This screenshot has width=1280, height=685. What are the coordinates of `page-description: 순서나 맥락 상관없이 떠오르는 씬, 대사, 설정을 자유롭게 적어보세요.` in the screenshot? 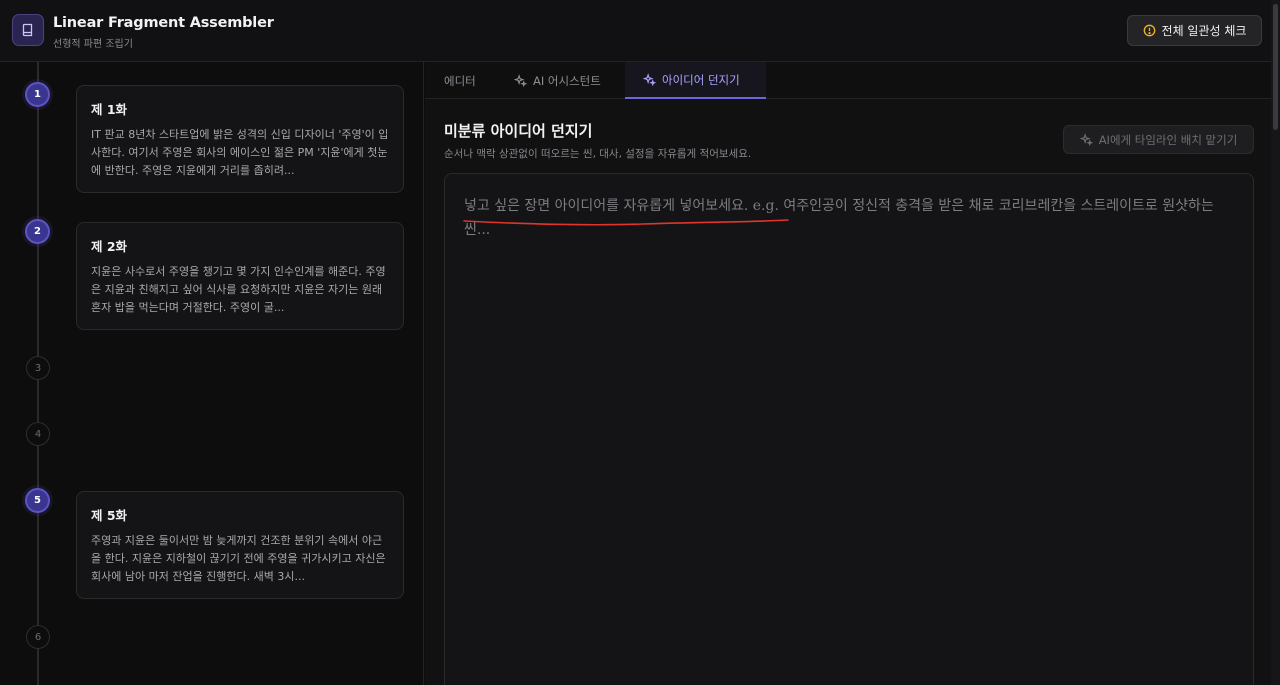 It's located at (598, 154).